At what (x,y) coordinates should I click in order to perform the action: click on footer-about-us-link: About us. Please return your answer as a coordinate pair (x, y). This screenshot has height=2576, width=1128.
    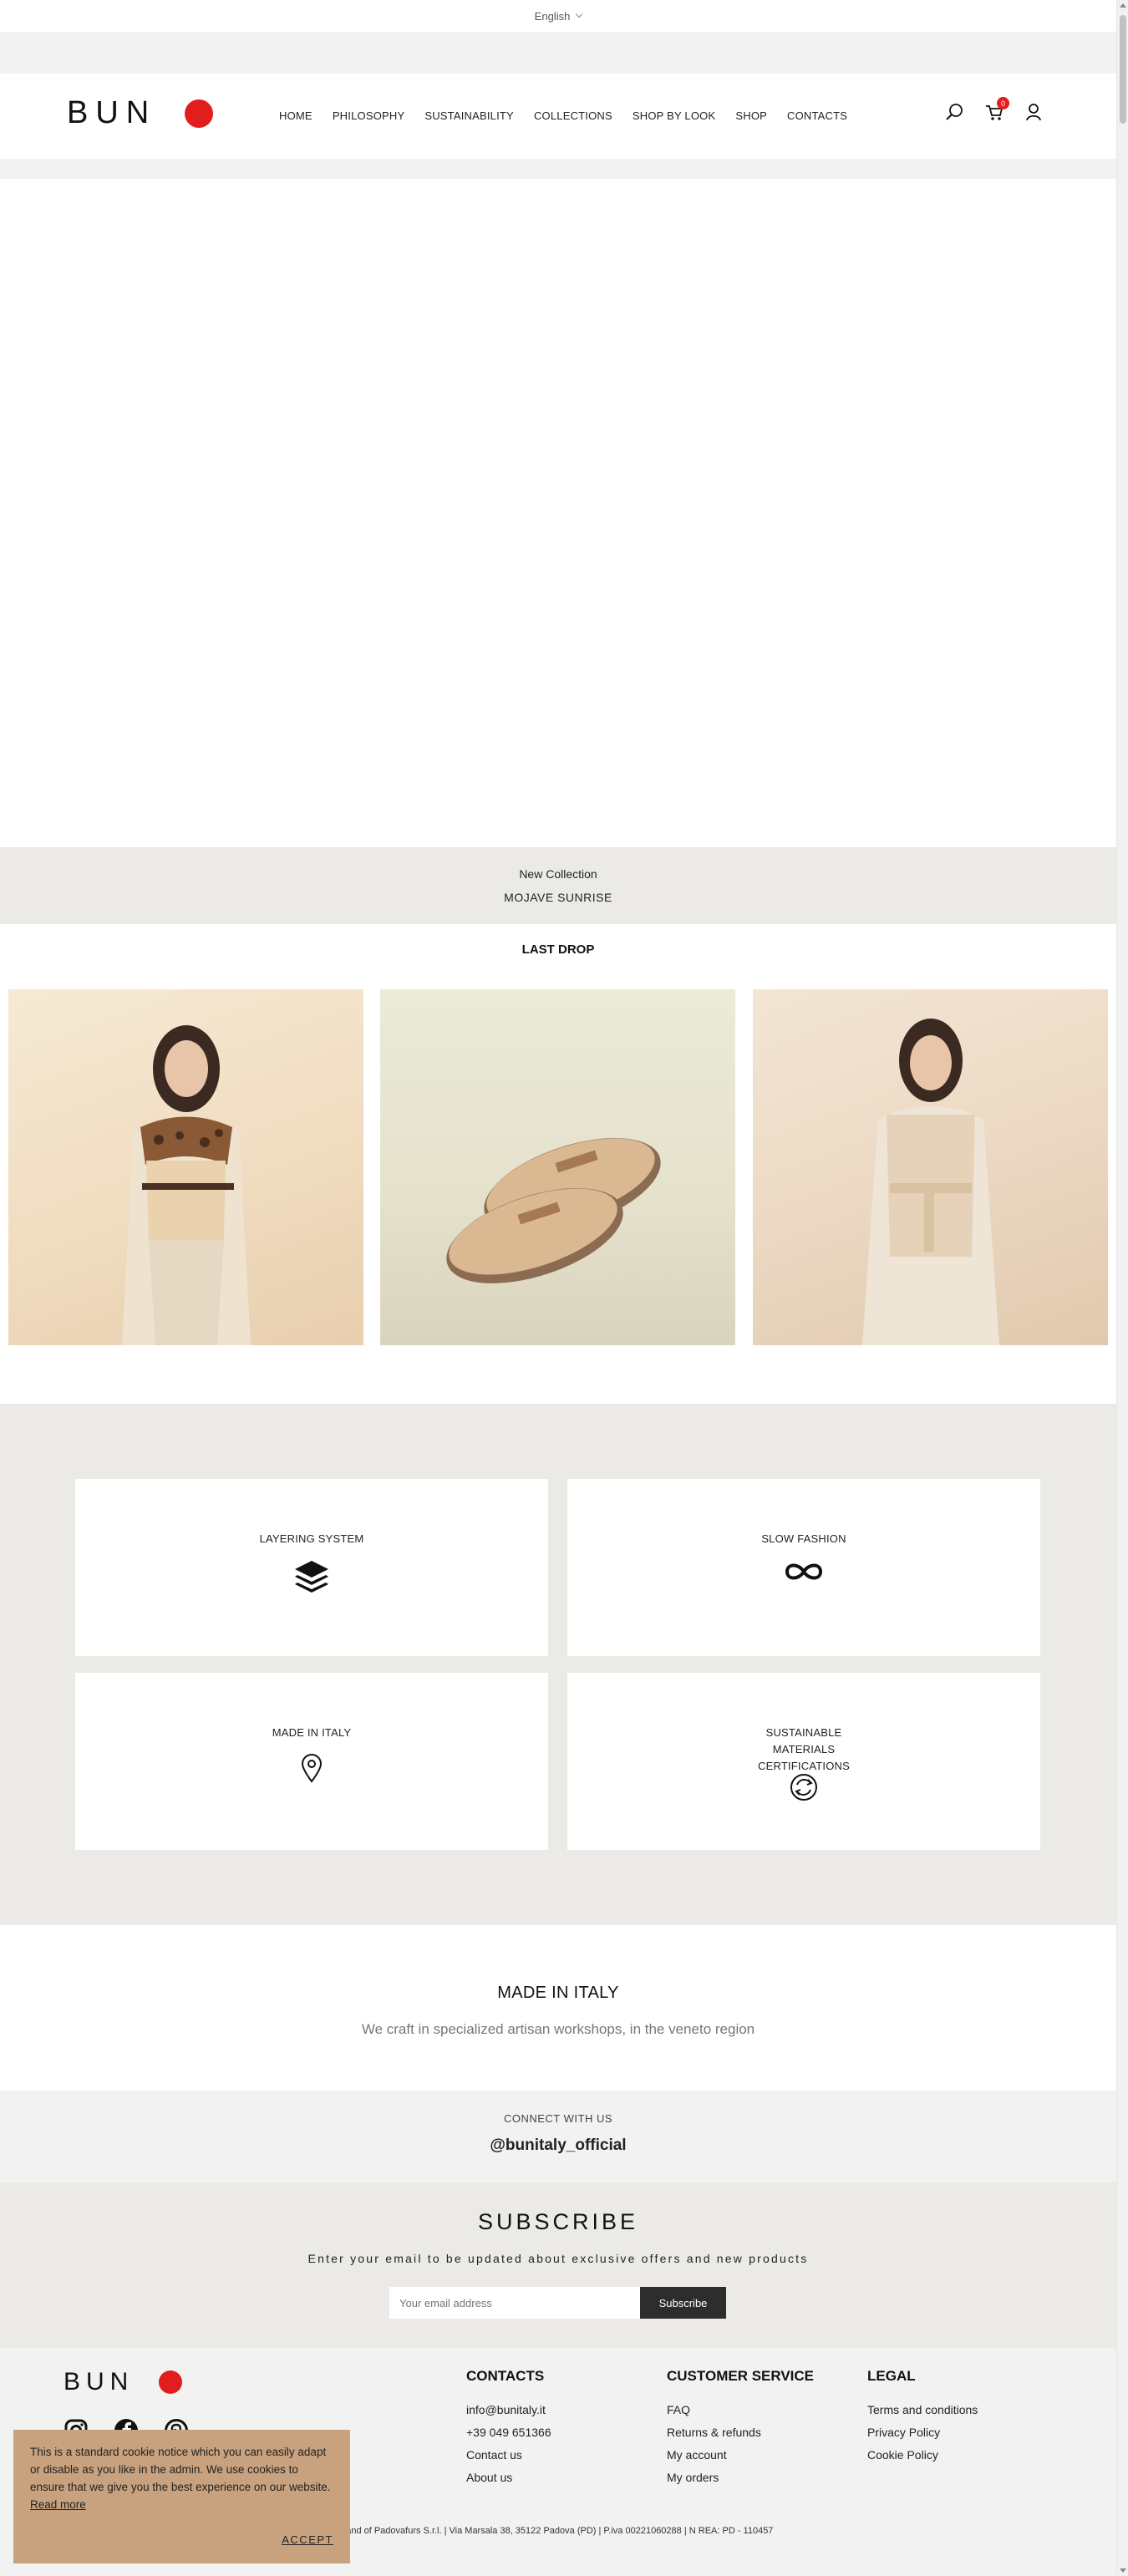
    Looking at the image, I should click on (509, 2477).